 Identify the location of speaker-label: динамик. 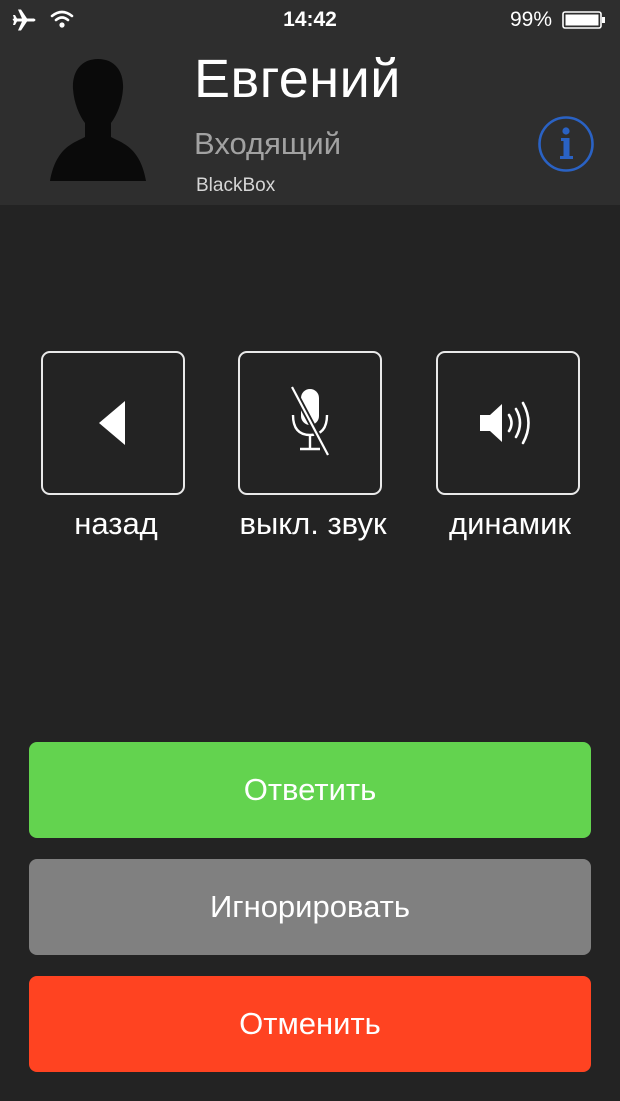
(510, 523).